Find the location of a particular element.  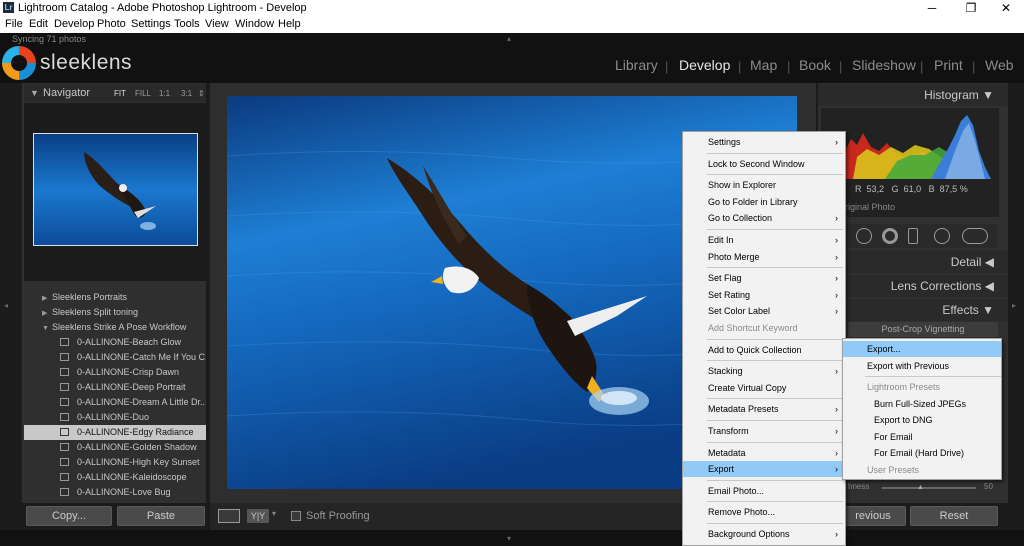

export-submenu-item: For Email (Hard Drive) is located at coordinates (922, 453).